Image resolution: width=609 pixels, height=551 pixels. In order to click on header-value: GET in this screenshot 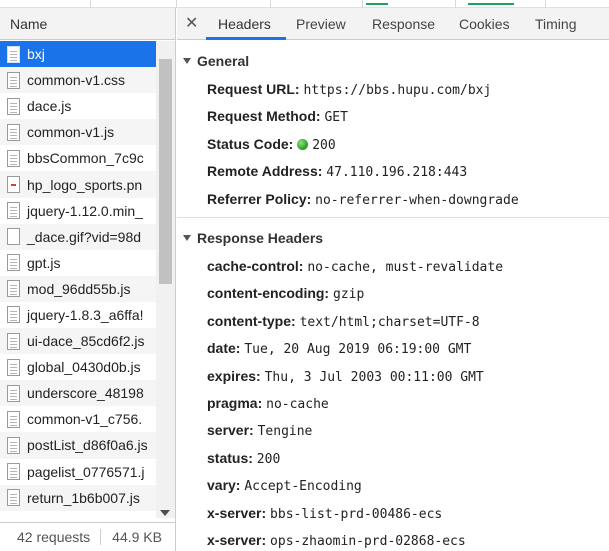, I will do `click(336, 118)`.